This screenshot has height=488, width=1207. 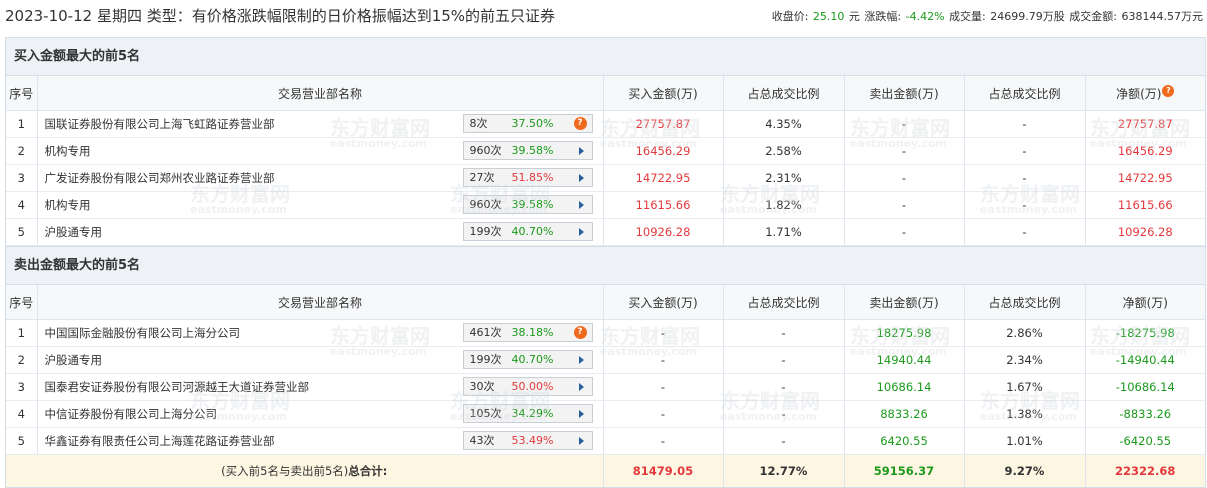 I want to click on win-rate: 39.58%, so click(x=532, y=204).